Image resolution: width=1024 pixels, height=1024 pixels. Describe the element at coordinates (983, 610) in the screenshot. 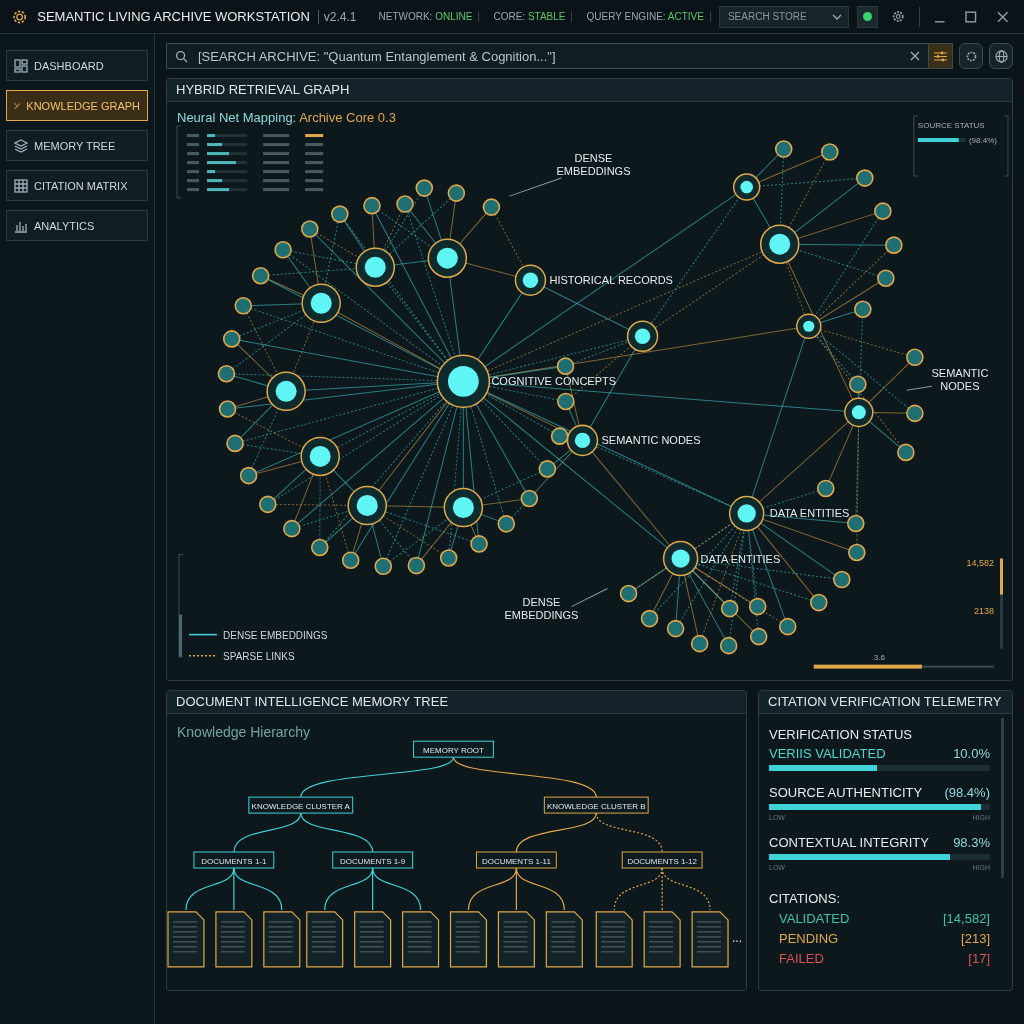

I see `scale-min-label: 2138` at that location.